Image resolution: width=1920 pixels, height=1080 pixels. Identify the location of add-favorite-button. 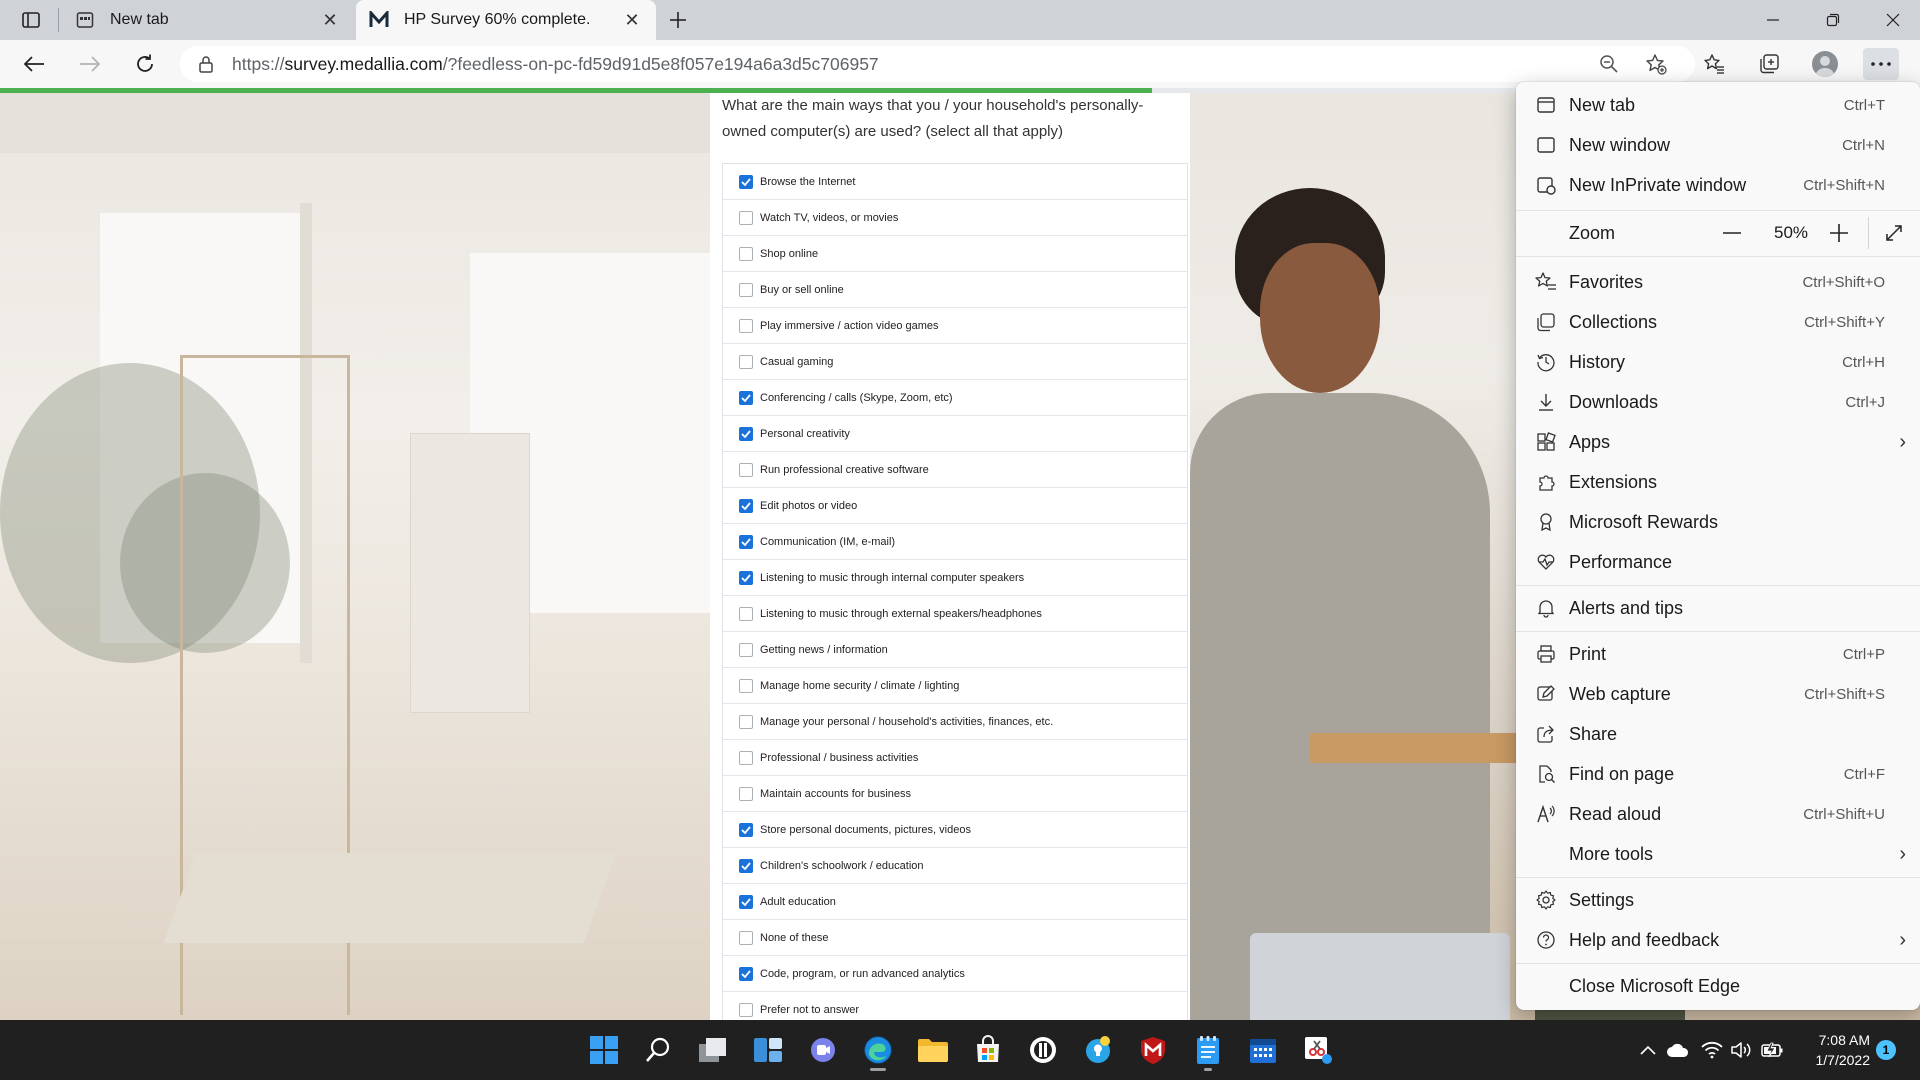
(1656, 64).